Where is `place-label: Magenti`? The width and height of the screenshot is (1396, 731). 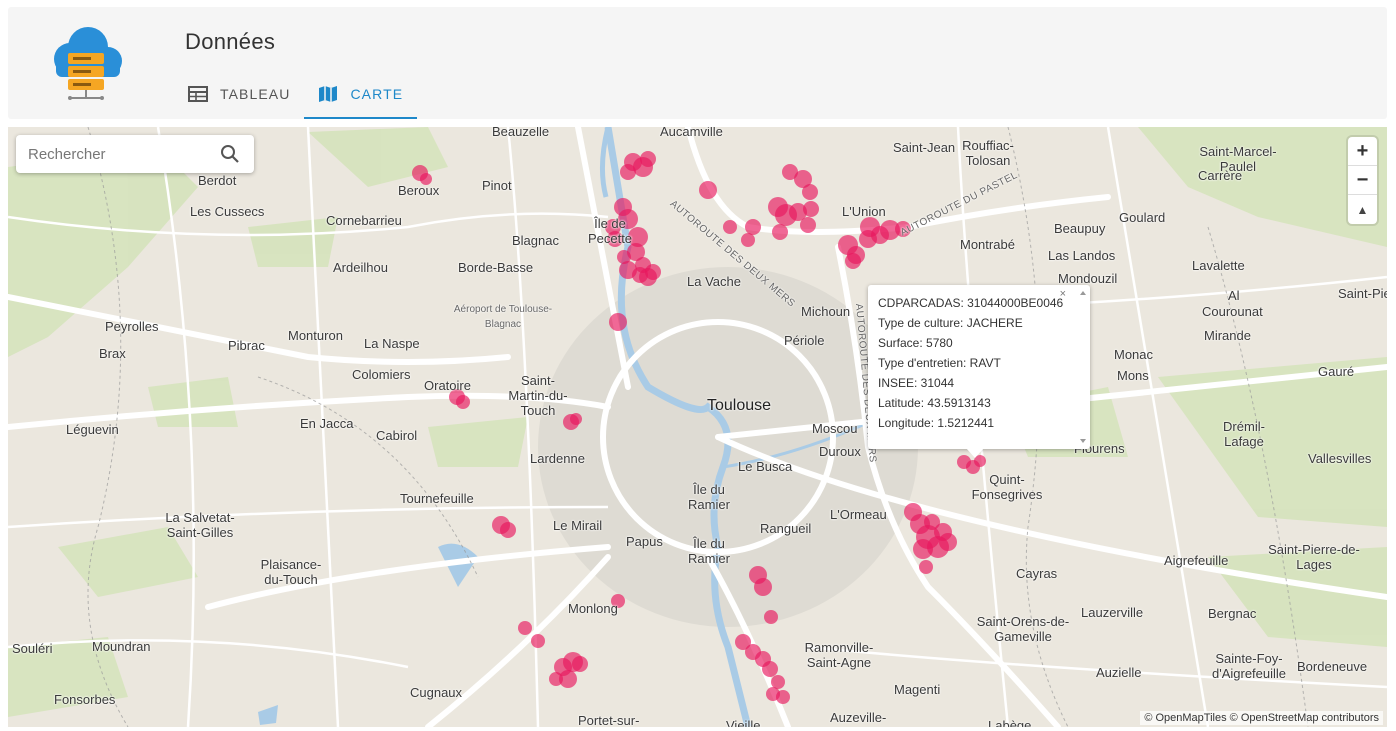
place-label: Magenti is located at coordinates (917, 689).